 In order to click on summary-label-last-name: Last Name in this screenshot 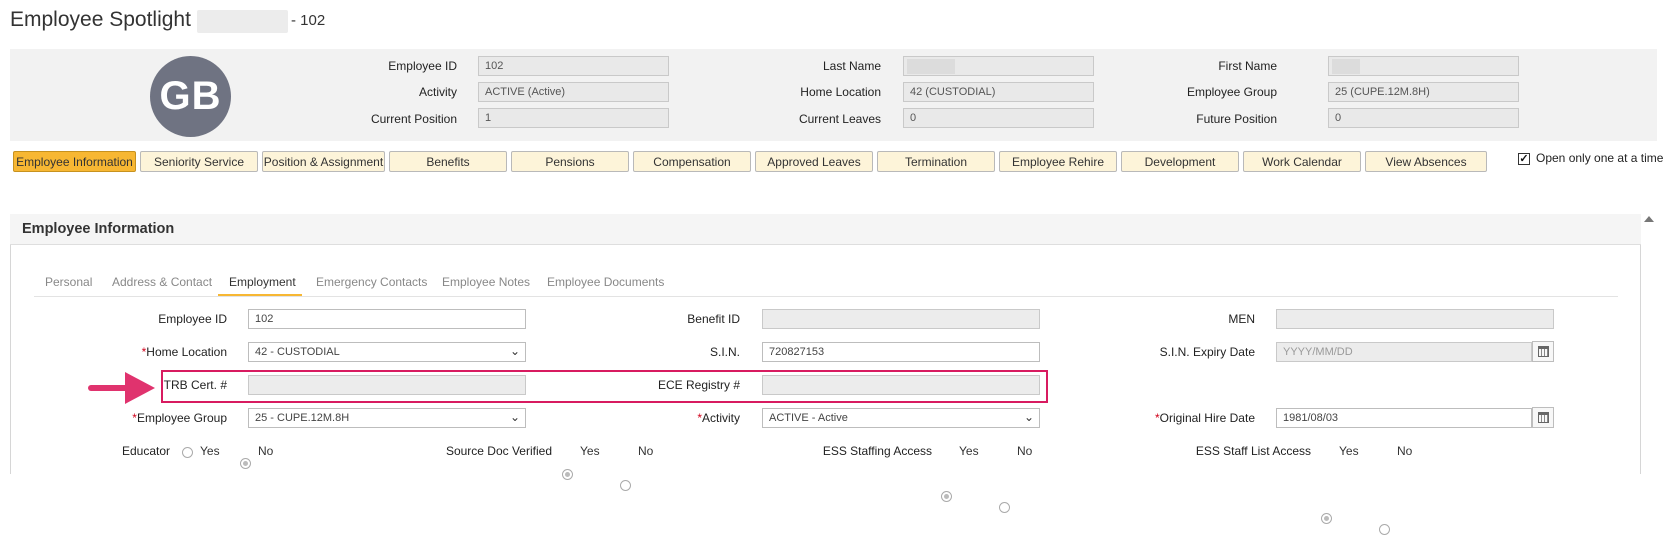, I will do `click(851, 66)`.